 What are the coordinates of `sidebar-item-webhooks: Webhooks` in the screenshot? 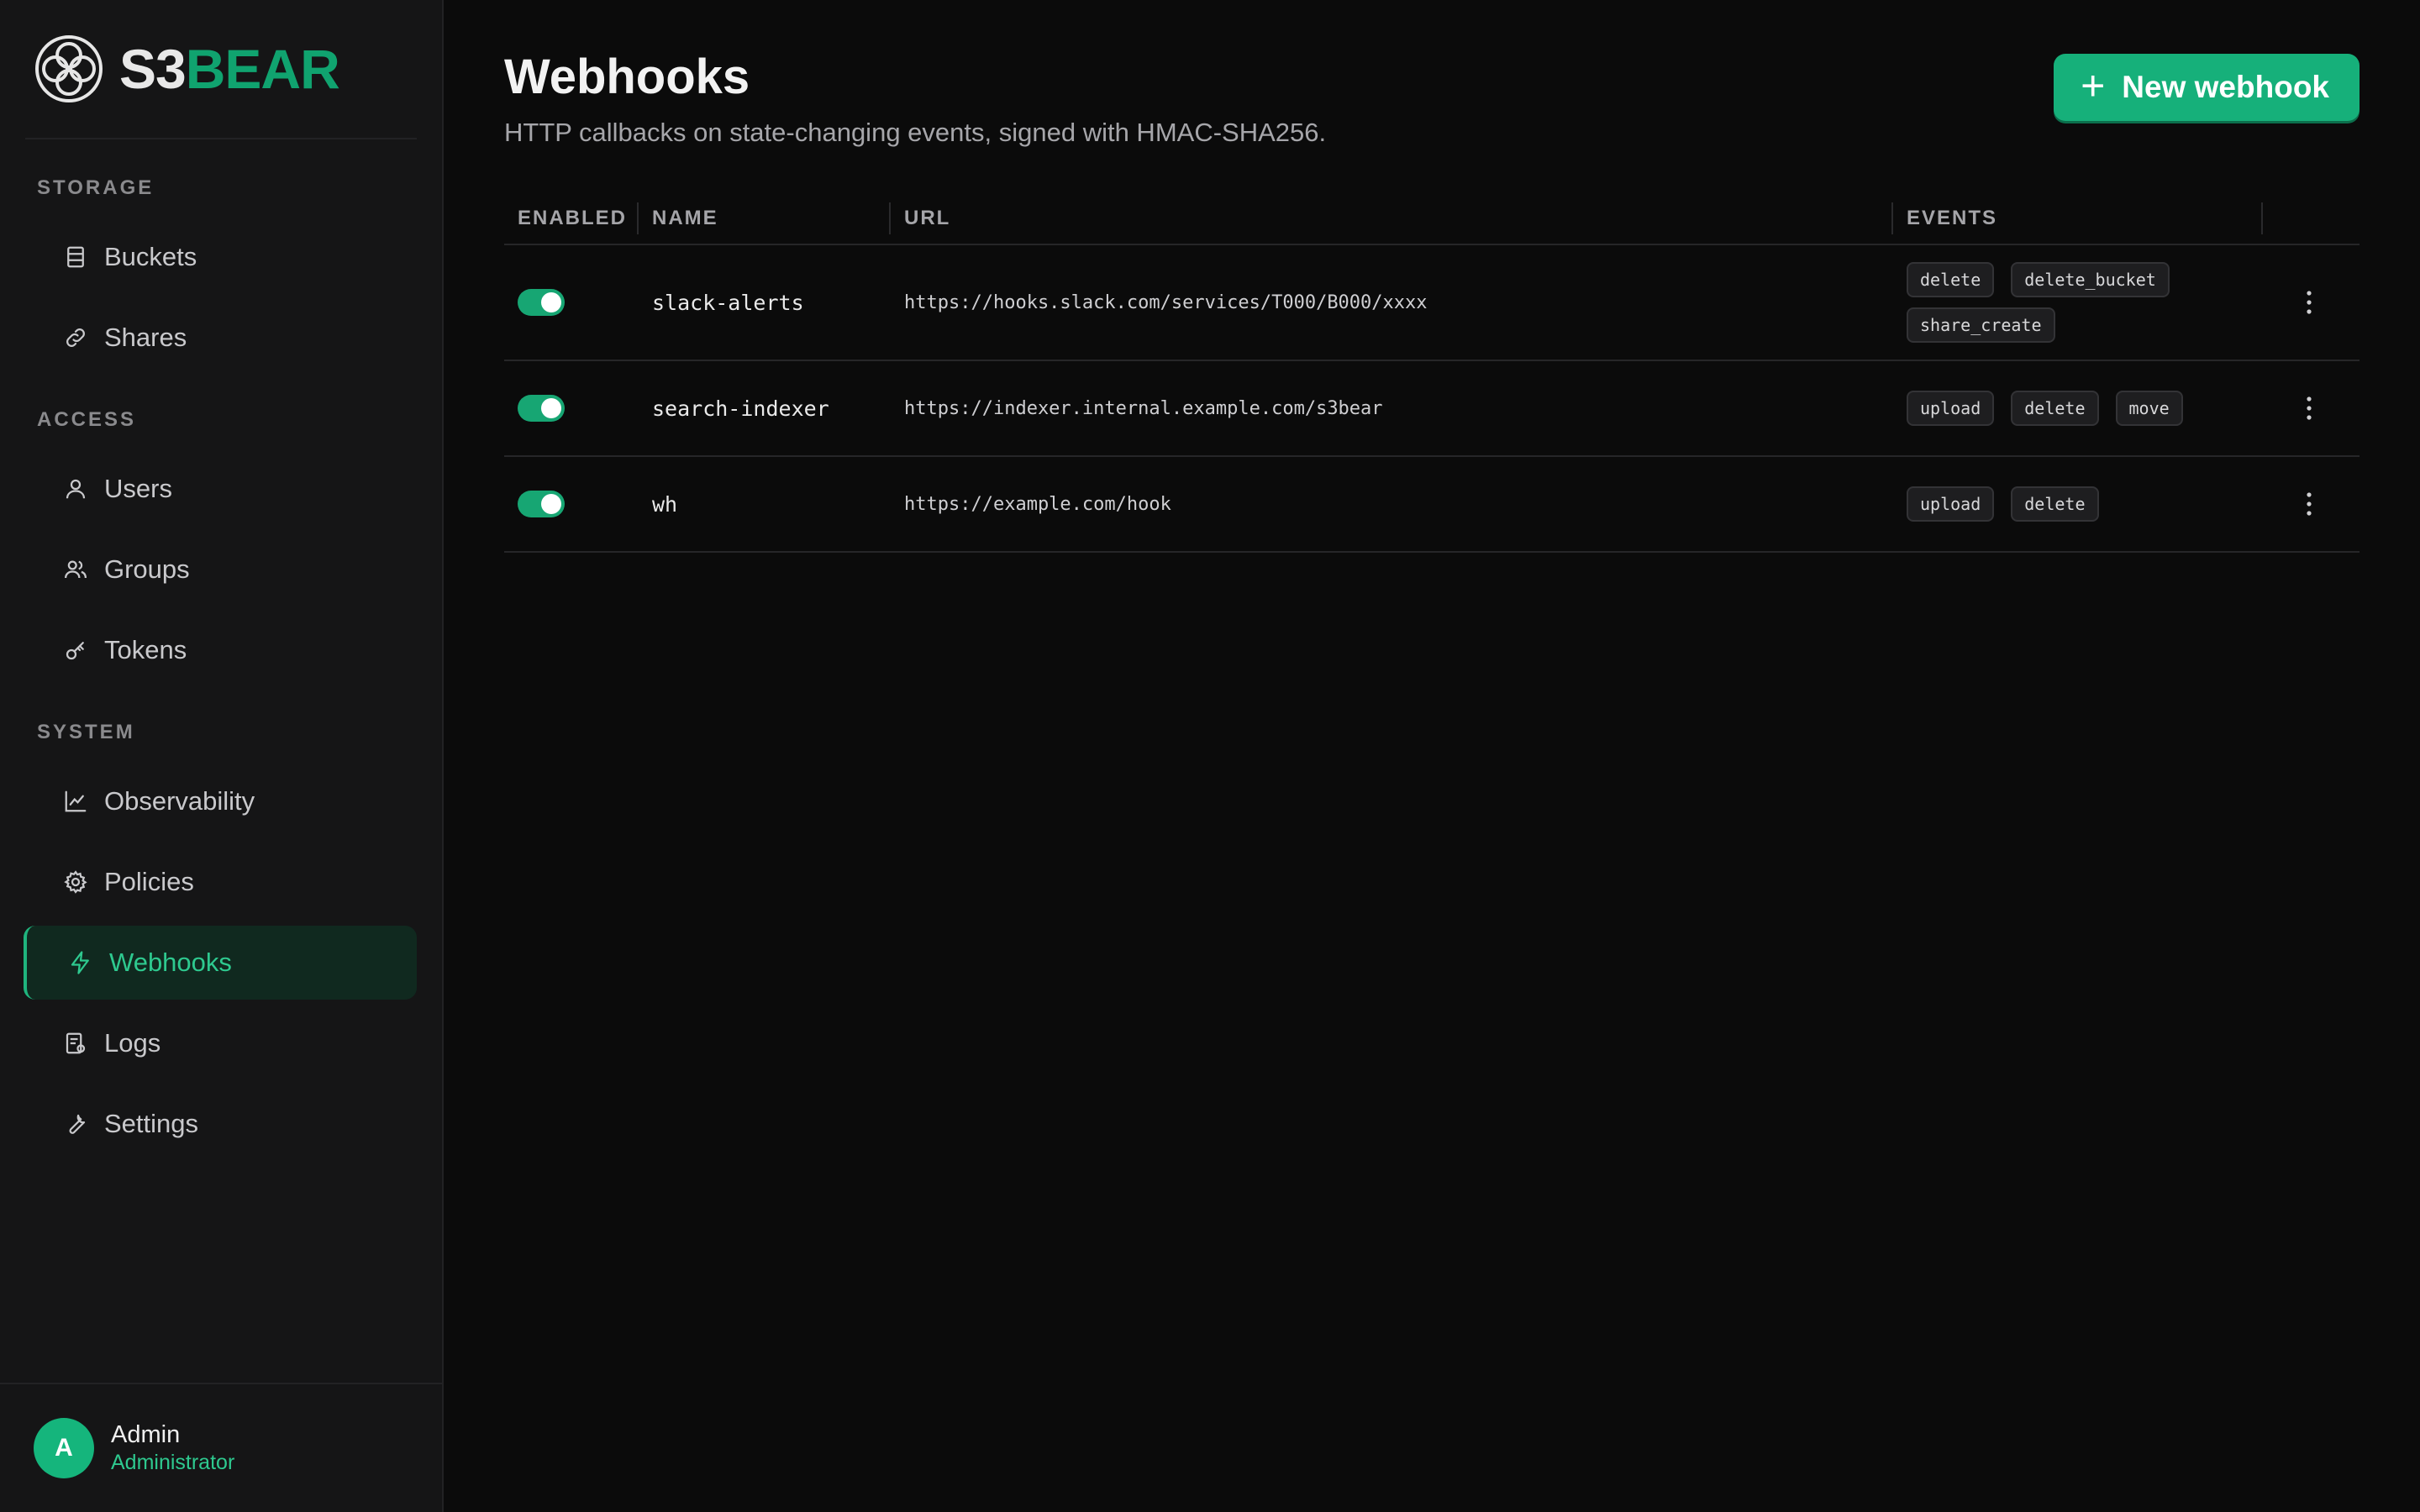 It's located at (220, 963).